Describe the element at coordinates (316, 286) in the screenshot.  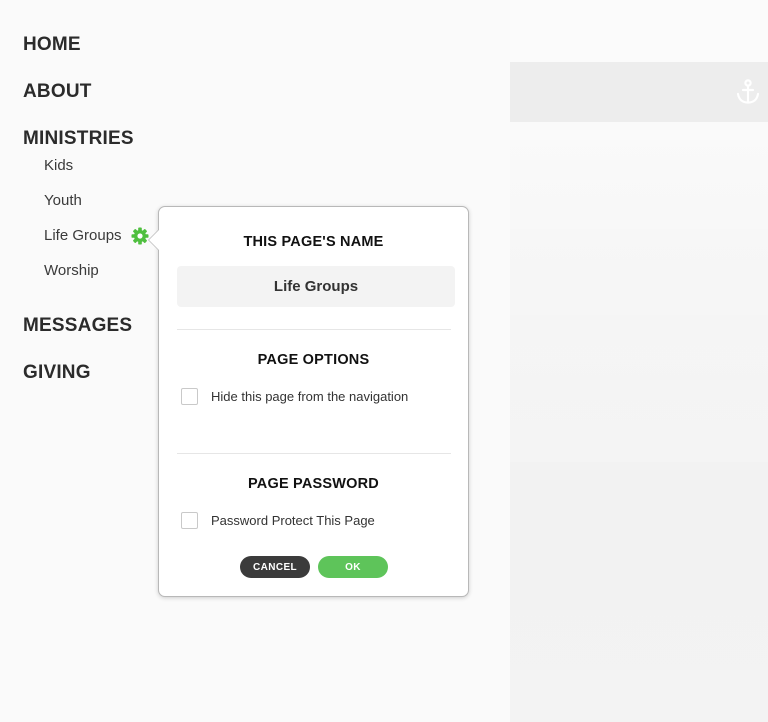
I see `page-name-input` at that location.